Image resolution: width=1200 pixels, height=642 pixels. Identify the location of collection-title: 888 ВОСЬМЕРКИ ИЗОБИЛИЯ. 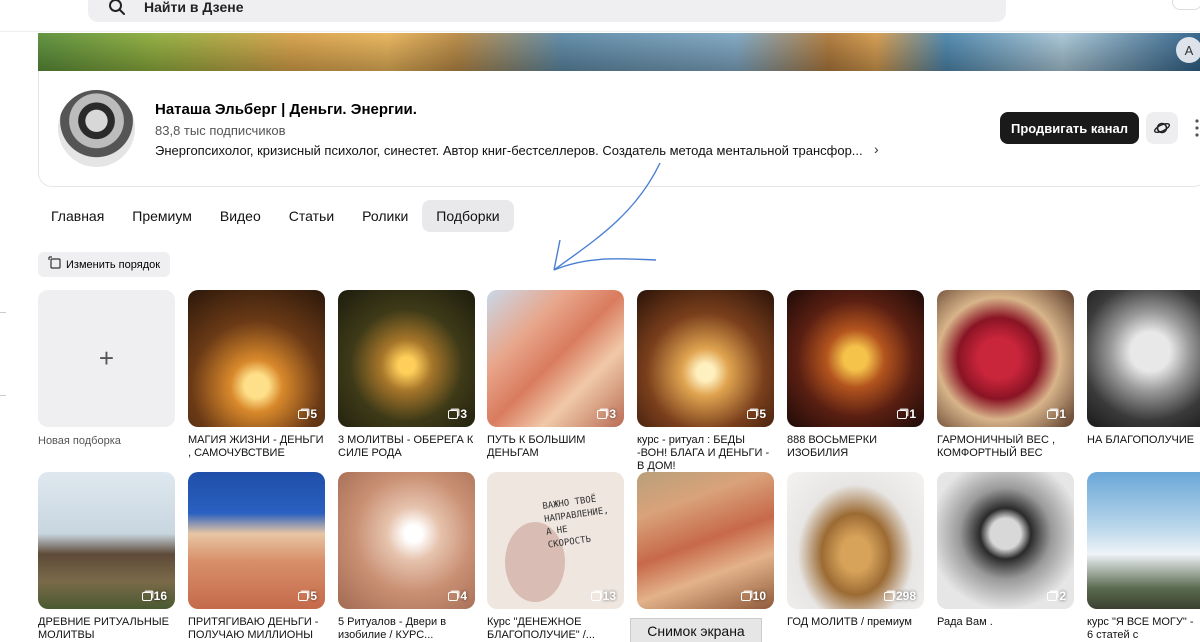
(857, 447).